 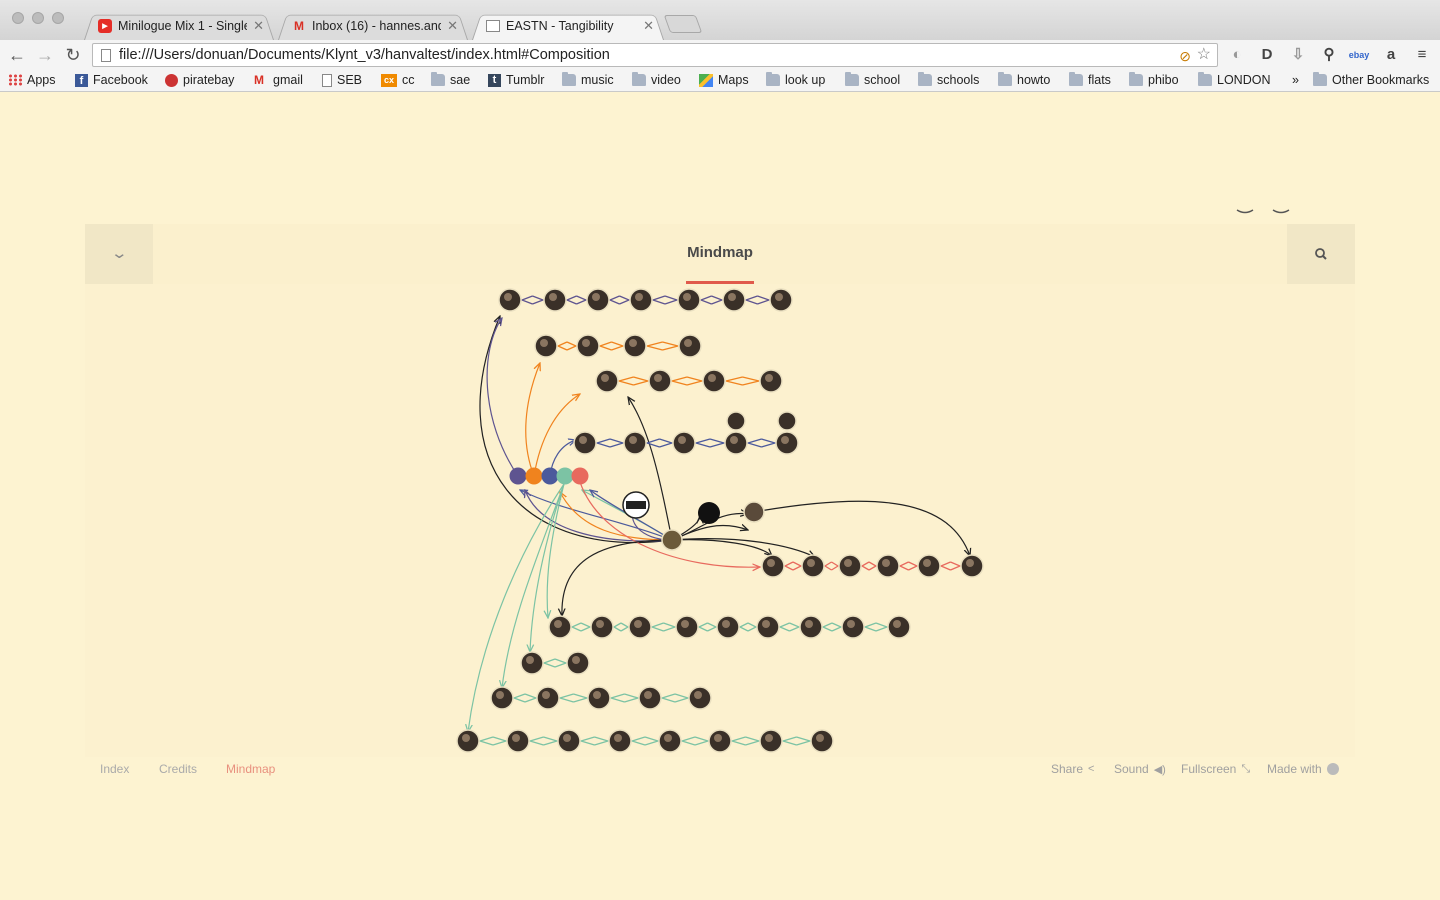 I want to click on klynt-logo-icon, so click(x=1332, y=769).